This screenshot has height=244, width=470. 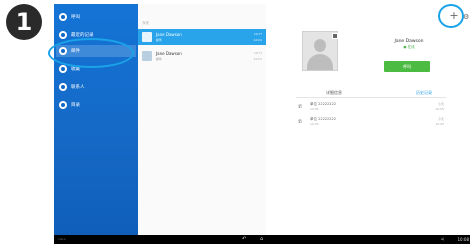 What do you see at coordinates (244, 239) in the screenshot?
I see `back-icon: ↶` at bounding box center [244, 239].